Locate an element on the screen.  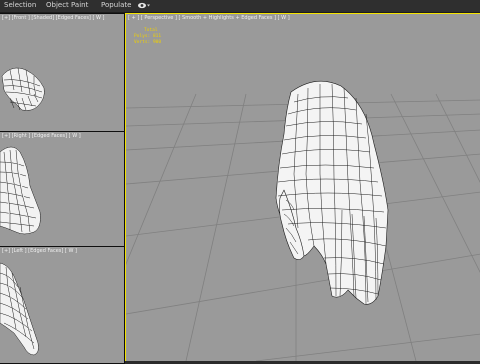
toggle-icon is located at coordinates (144, 5).